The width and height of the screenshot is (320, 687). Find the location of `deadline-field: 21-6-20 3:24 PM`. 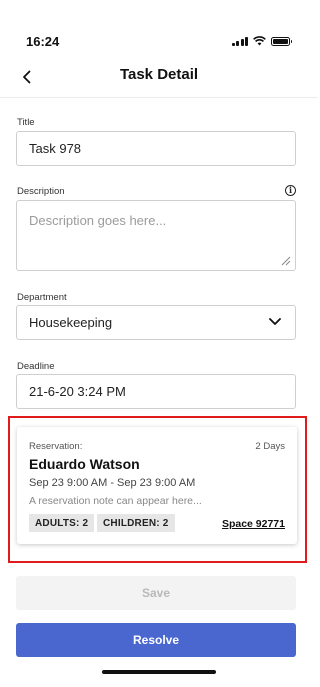

deadline-field: 21-6-20 3:24 PM is located at coordinates (156, 391).